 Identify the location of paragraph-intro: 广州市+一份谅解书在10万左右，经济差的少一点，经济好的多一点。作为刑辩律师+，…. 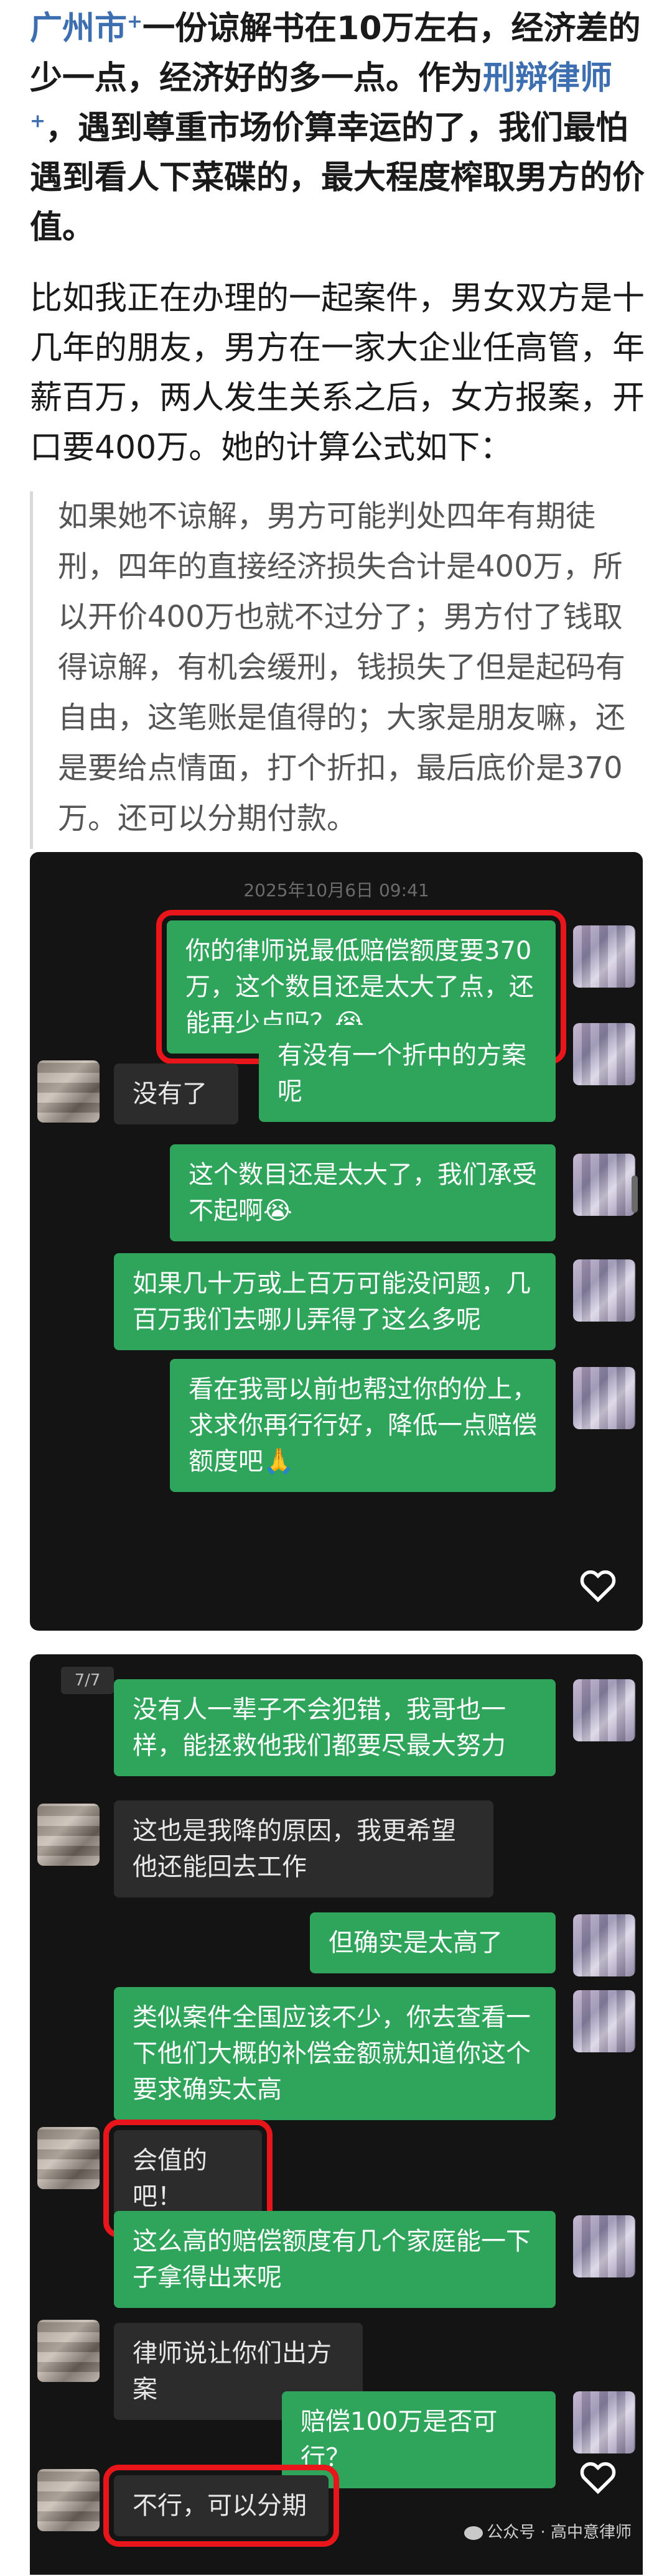
(338, 129).